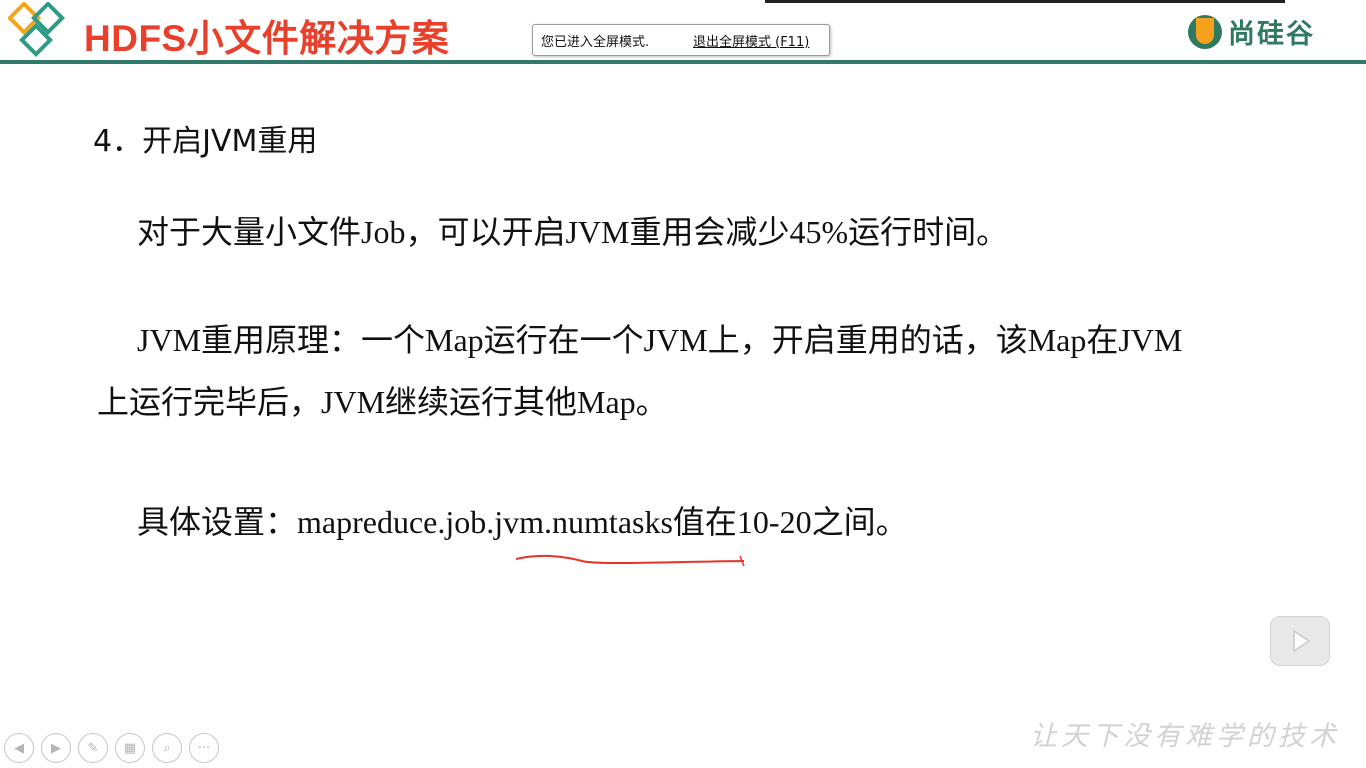 Image resolution: width=1366 pixels, height=768 pixels. What do you see at coordinates (681, 40) in the screenshot?
I see `fullscreen-notification: 您已进入全屏模式. 退出全屏模式 (F11)` at bounding box center [681, 40].